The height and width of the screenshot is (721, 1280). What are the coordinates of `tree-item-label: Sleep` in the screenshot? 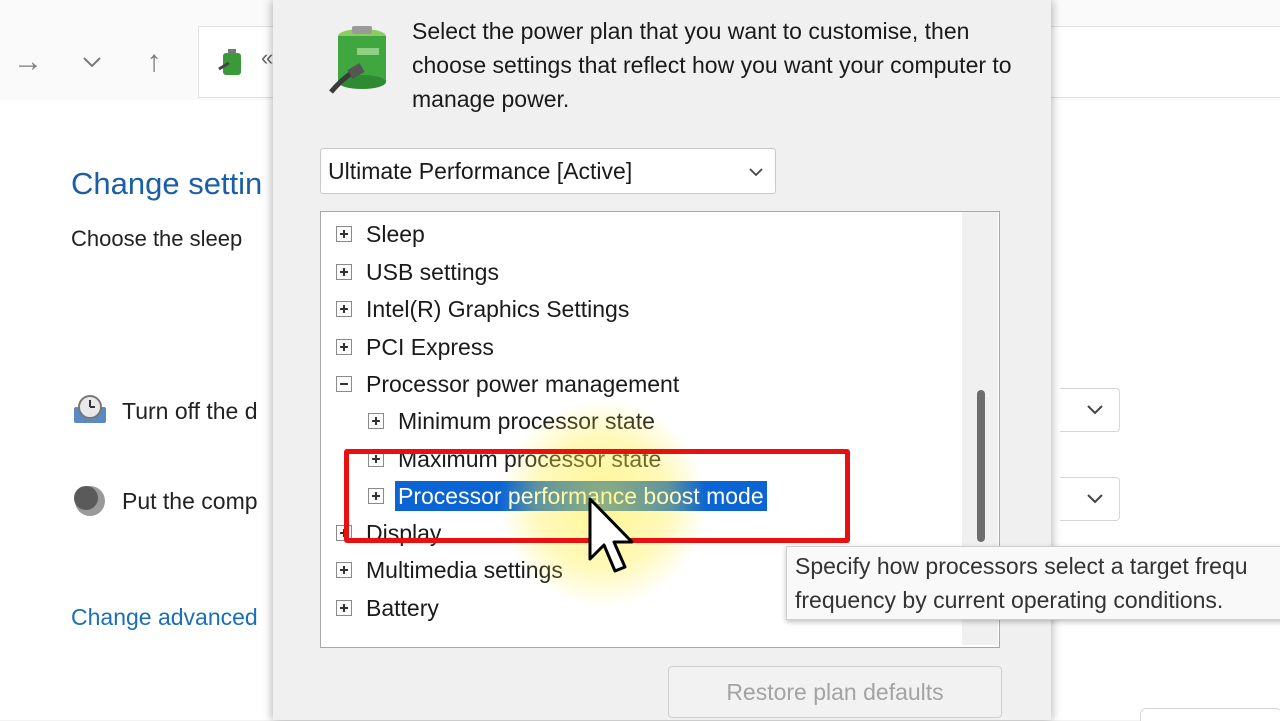 It's located at (395, 234).